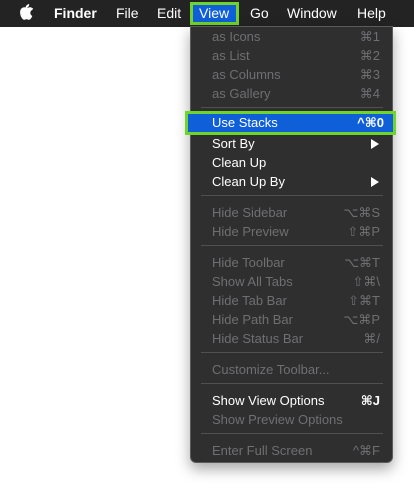 The width and height of the screenshot is (414, 491). I want to click on menu-item-hide-path-bar: Hide Path Bar ⌥⌘P, so click(291, 319).